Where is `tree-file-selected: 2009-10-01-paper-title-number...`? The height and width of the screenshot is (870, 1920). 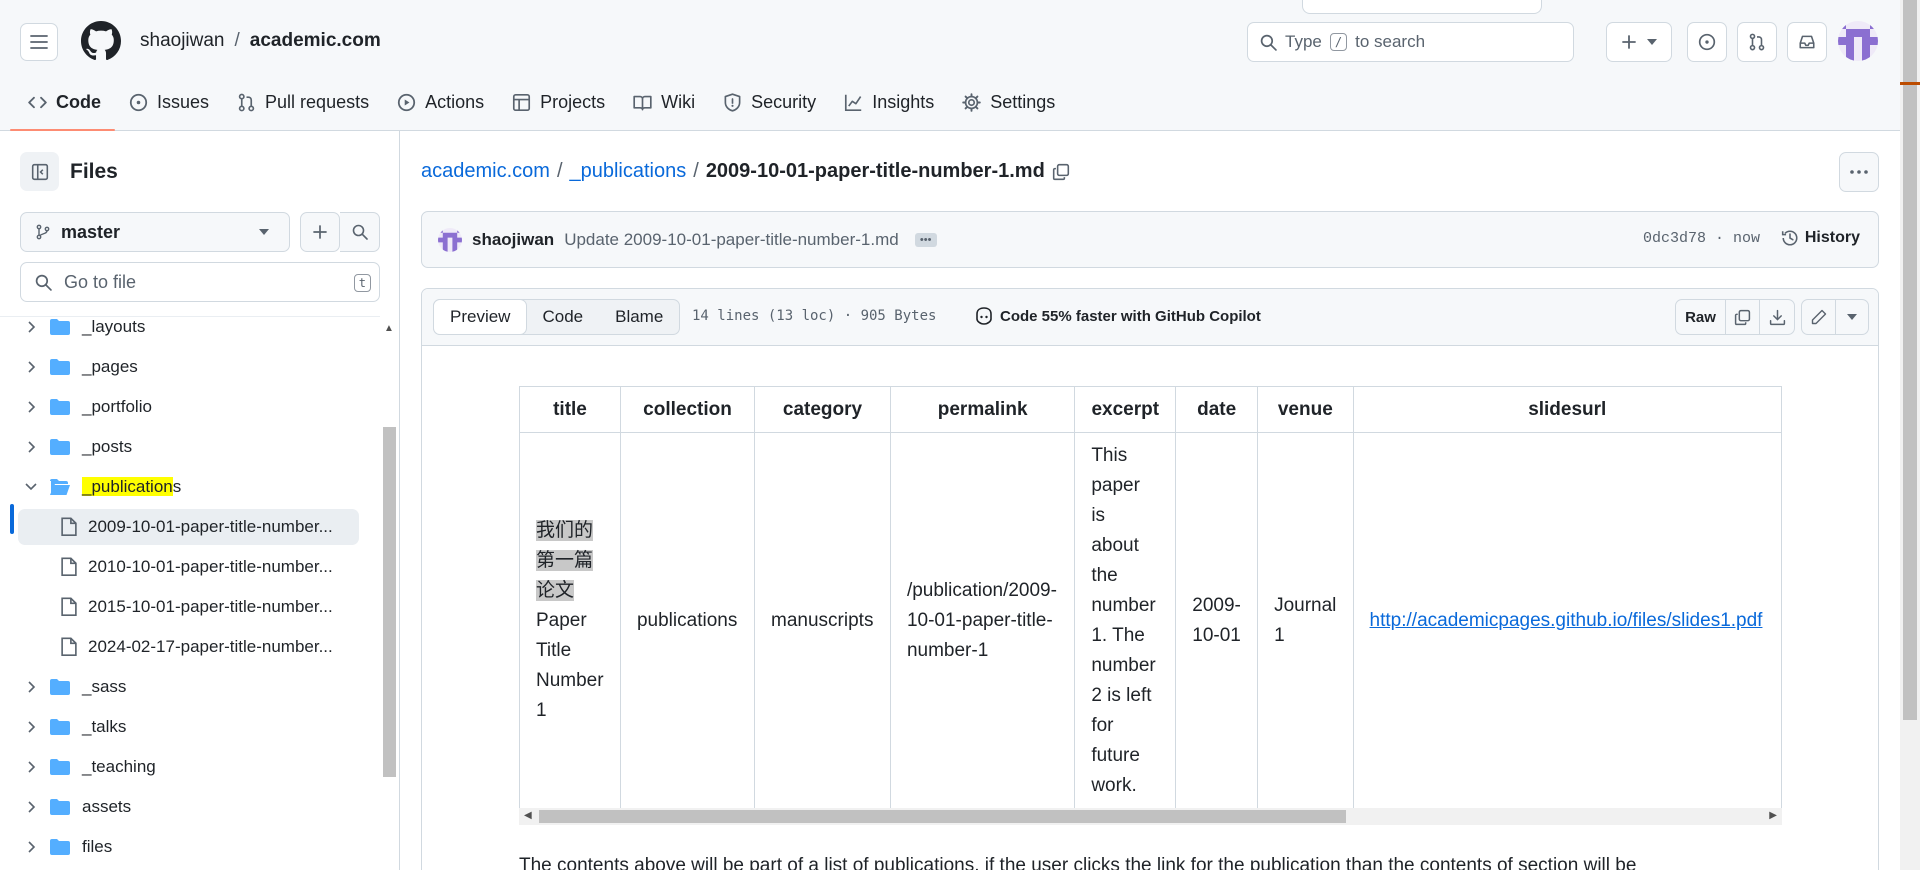
tree-file-selected: 2009-10-01-paper-title-number... is located at coordinates (188, 527).